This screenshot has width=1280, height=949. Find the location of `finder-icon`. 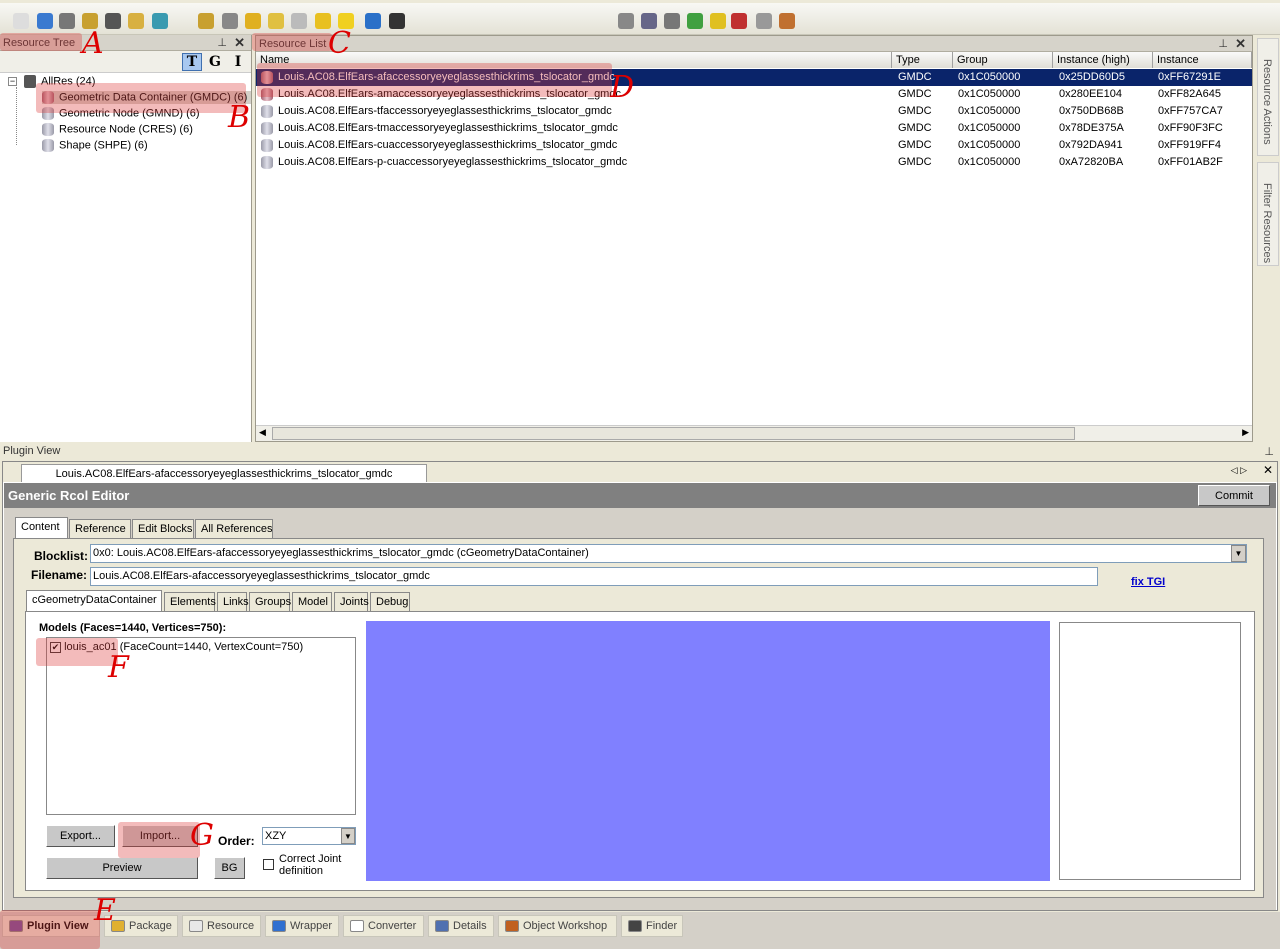

finder-icon is located at coordinates (635, 926).